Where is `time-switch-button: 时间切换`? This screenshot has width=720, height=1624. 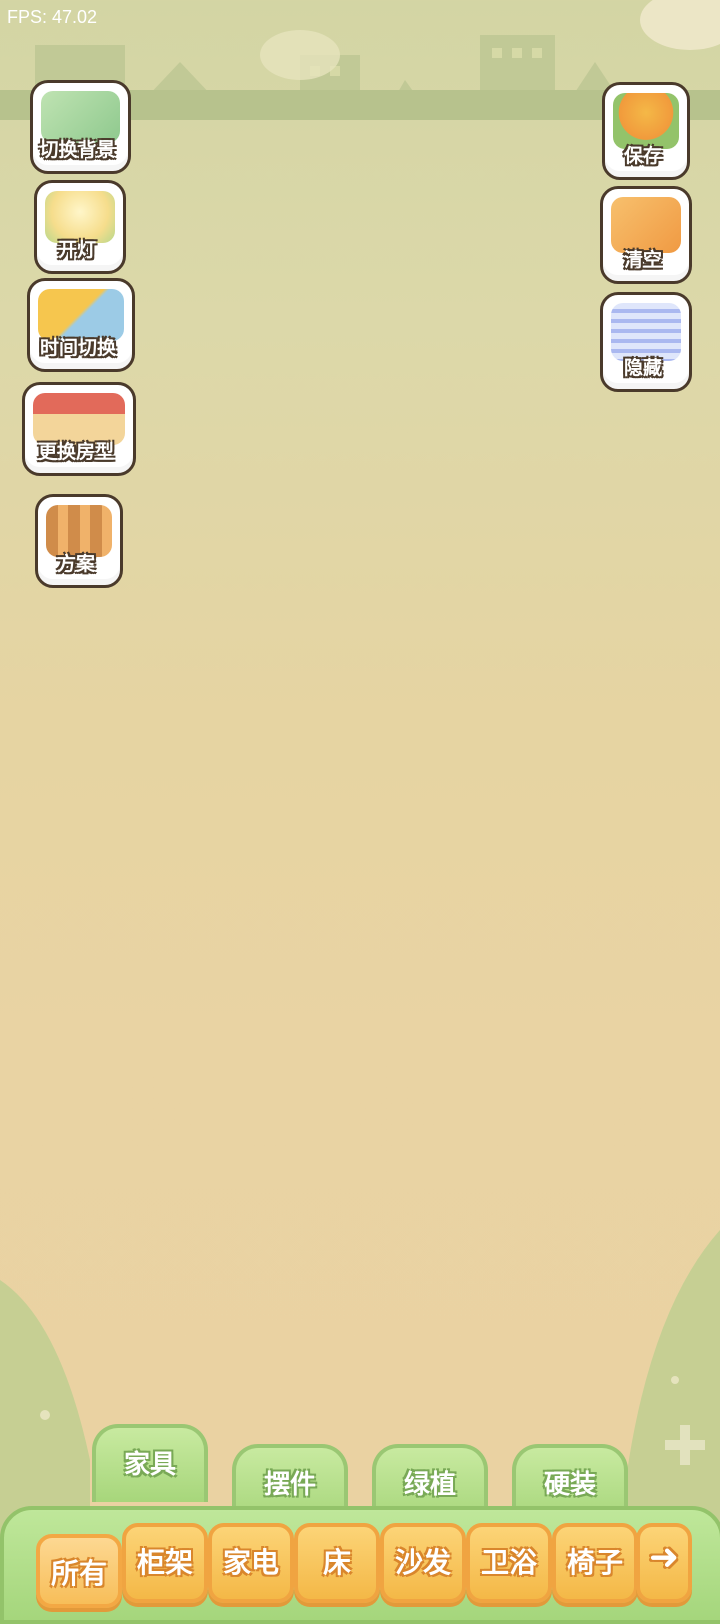 time-switch-button: 时间切换 is located at coordinates (81, 325).